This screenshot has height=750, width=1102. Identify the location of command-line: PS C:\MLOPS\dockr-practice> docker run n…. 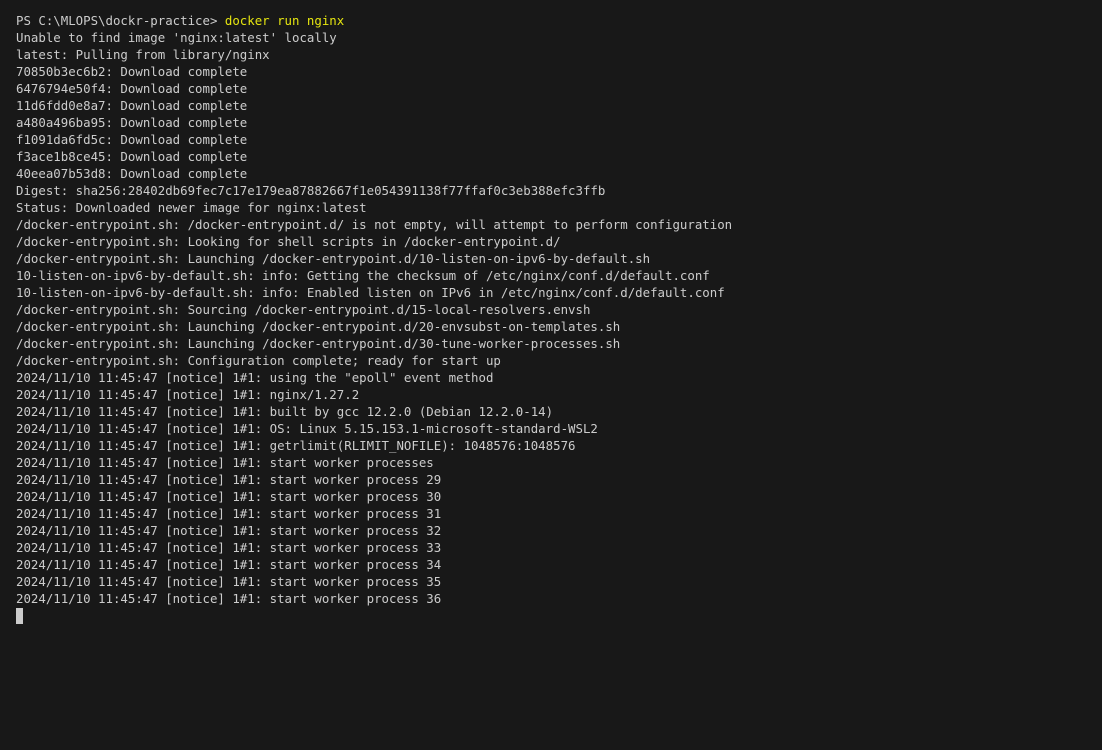
(559, 20).